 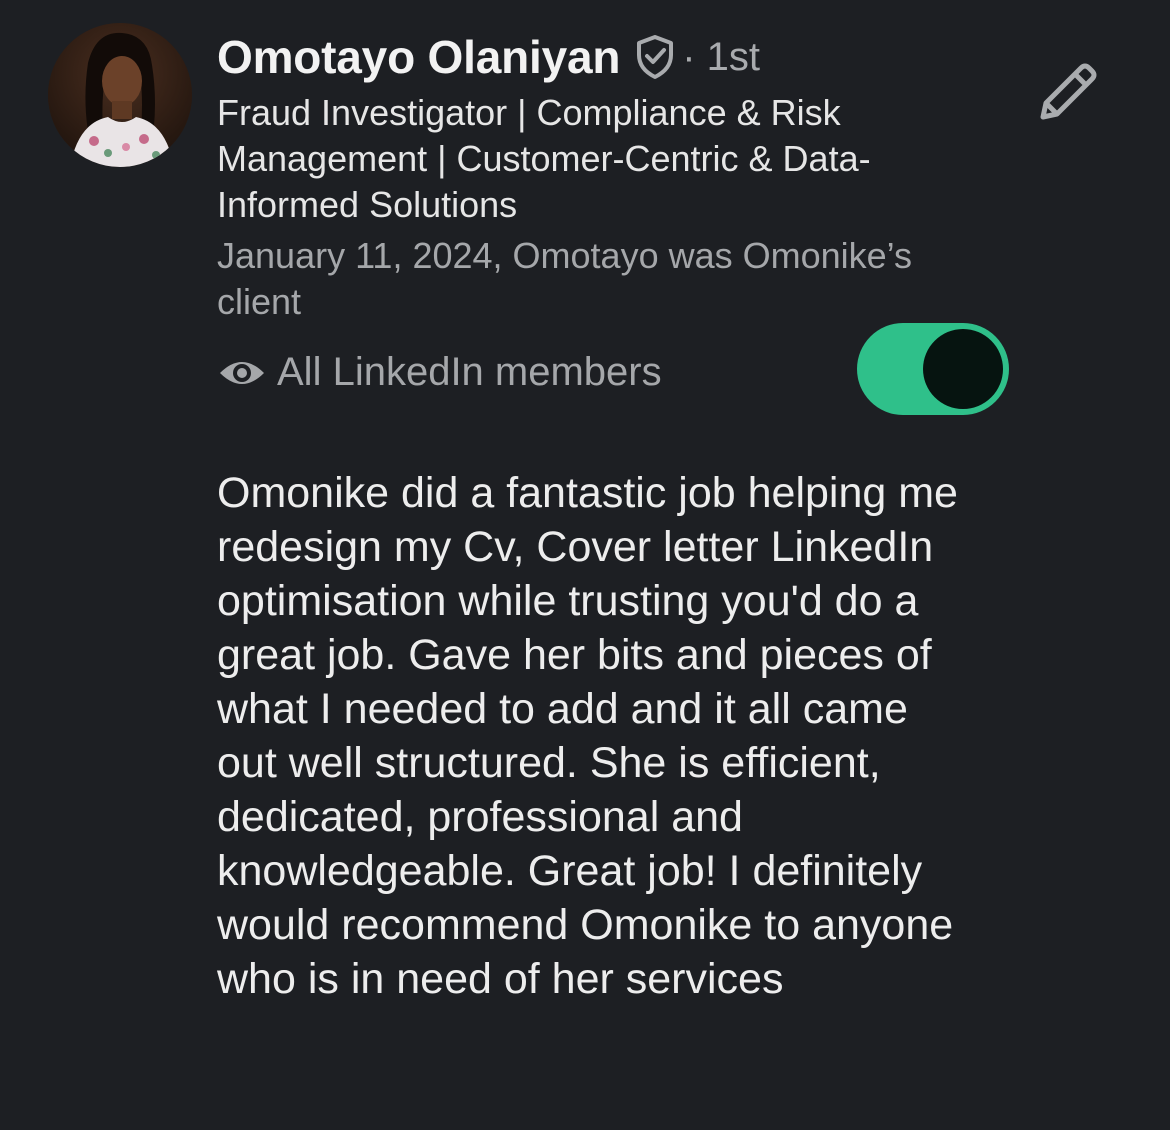 I want to click on pencil-icon, so click(x=1068, y=94).